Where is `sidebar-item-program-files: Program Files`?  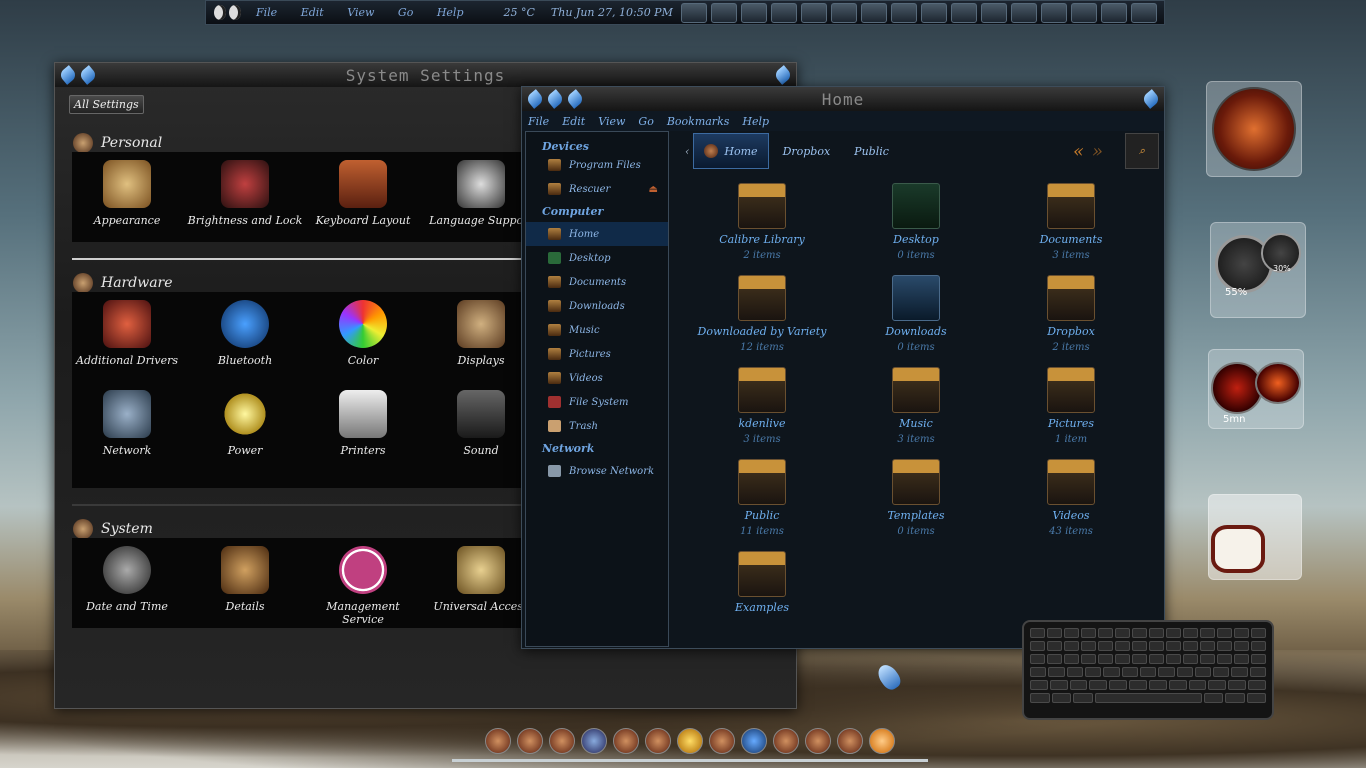
sidebar-item-program-files: Program Files is located at coordinates (597, 165).